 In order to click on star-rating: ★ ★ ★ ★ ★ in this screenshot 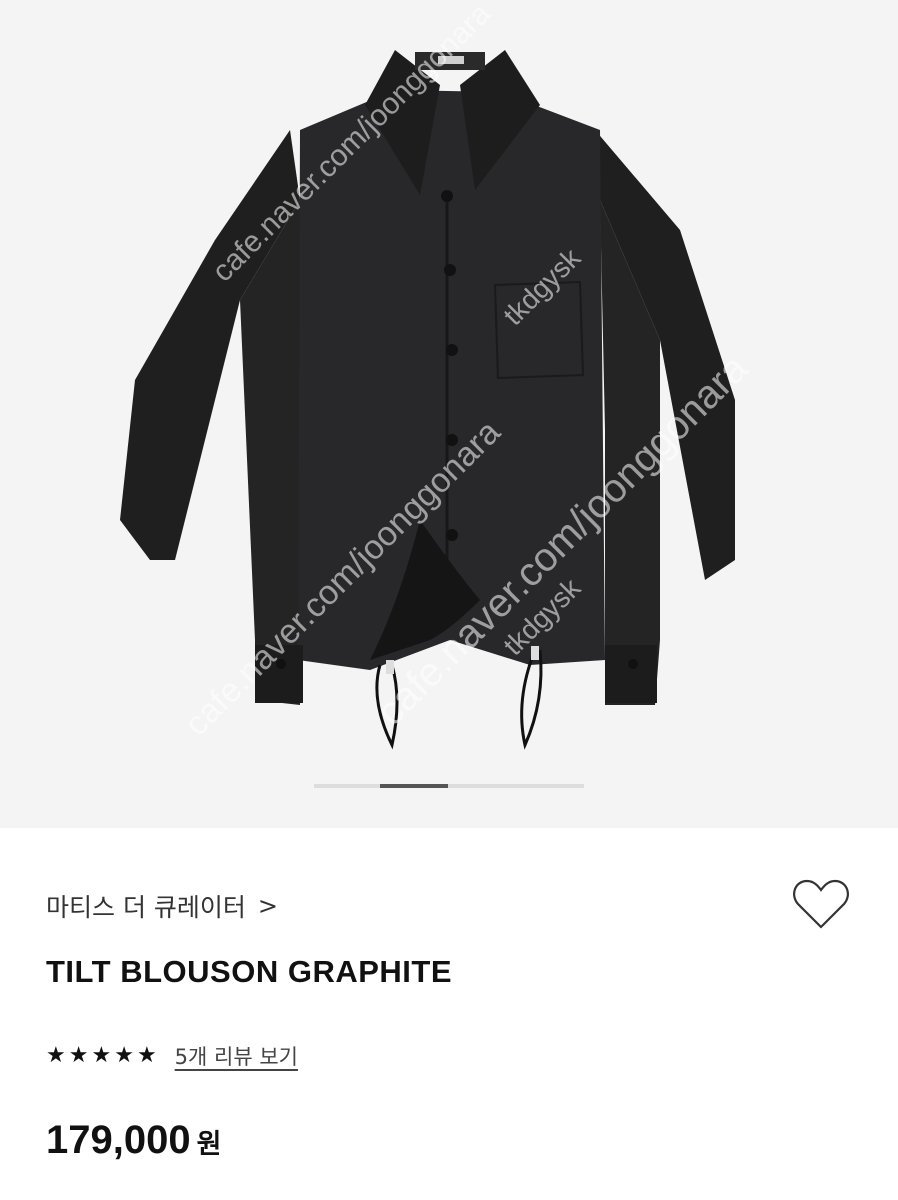, I will do `click(101, 1056)`.